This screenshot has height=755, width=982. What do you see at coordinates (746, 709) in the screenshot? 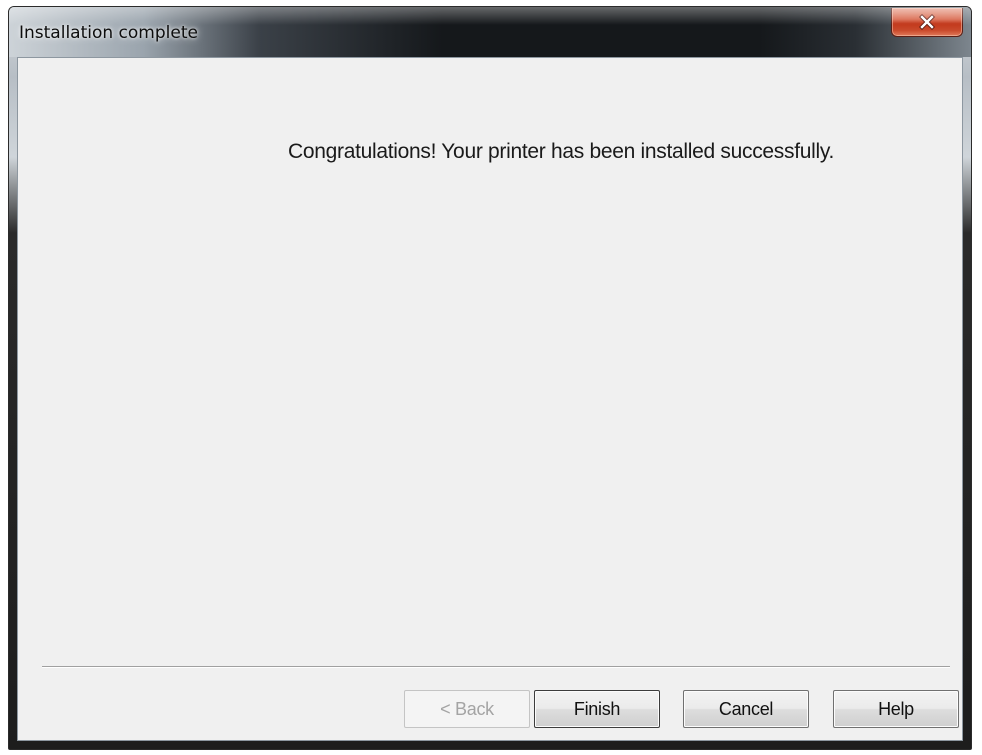
I see `cancel-button: Cancel` at bounding box center [746, 709].